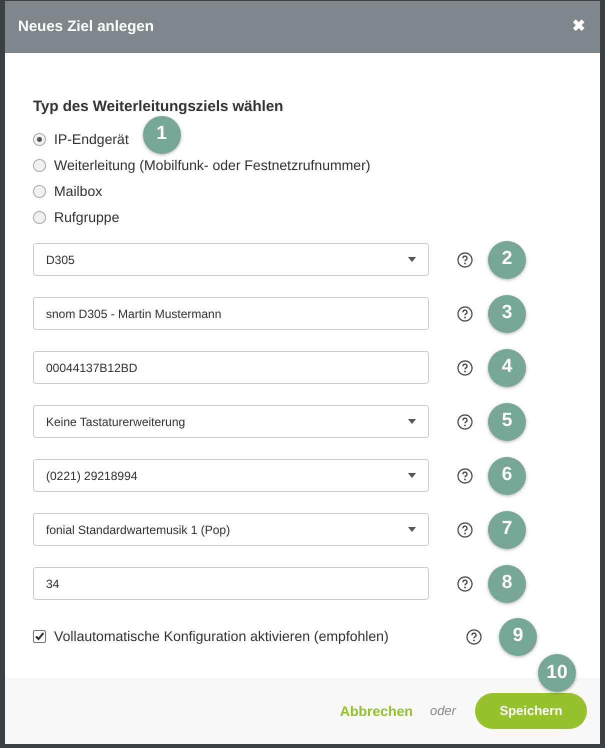 This screenshot has height=748, width=605. What do you see at coordinates (507, 583) in the screenshot?
I see `callout-badge: 8` at bounding box center [507, 583].